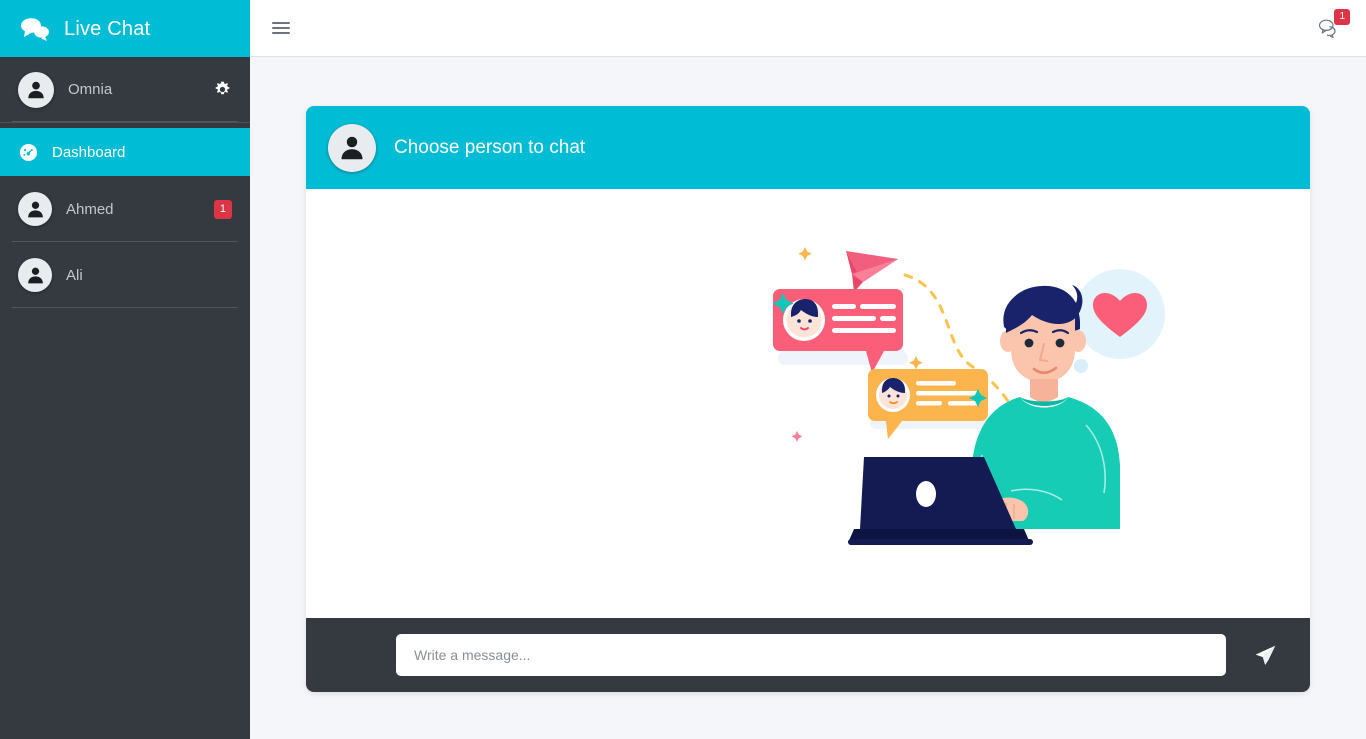  I want to click on notifications-button: 1, so click(1331, 26).